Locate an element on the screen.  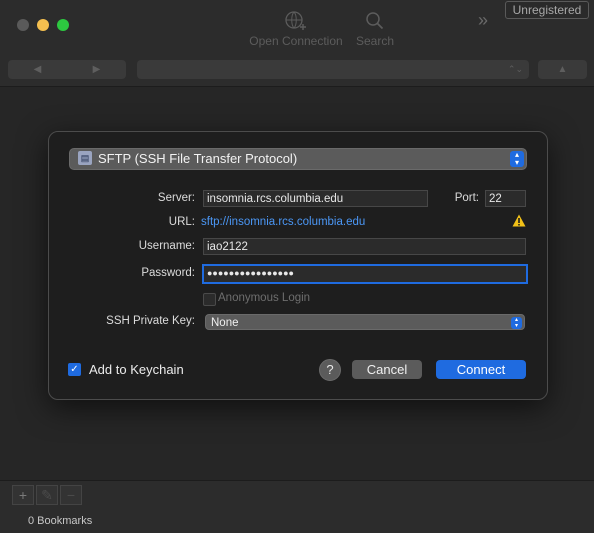
parent-directory-button: ▲ is located at coordinates (562, 69).